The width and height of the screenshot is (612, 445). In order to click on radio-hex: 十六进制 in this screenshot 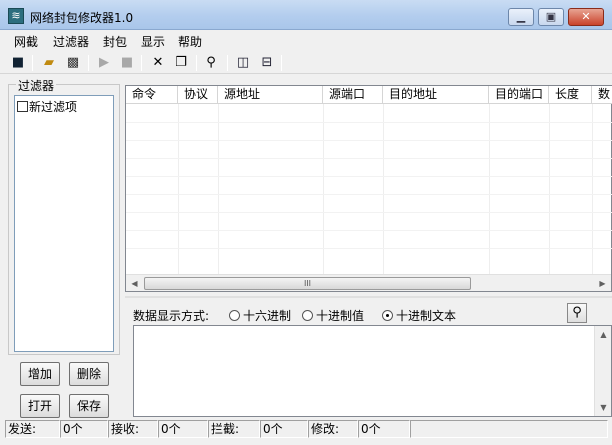, I will do `click(260, 315)`.